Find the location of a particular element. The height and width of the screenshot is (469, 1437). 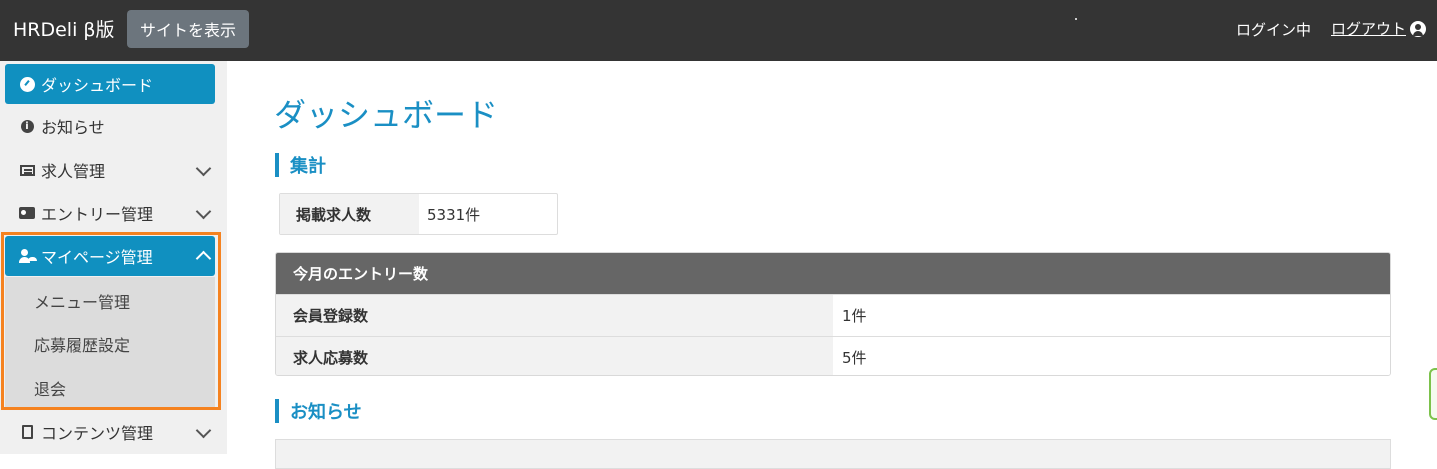

job-count-label: 掲載求人数 is located at coordinates (349, 214).